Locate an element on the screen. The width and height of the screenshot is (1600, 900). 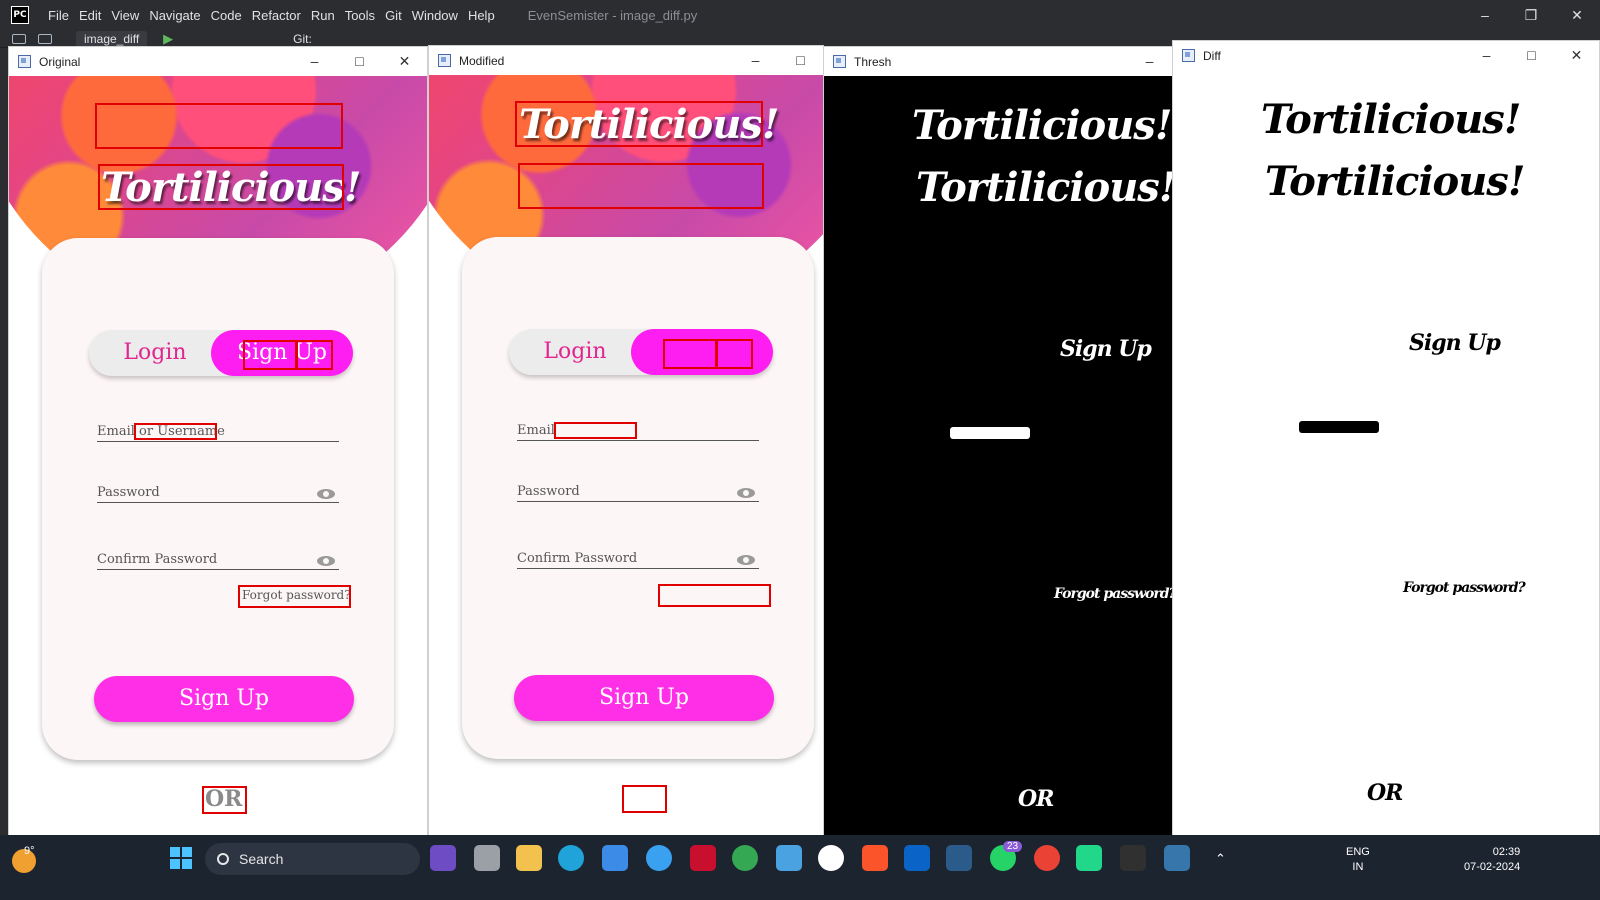
window-title: Diff is located at coordinates (1212, 55).